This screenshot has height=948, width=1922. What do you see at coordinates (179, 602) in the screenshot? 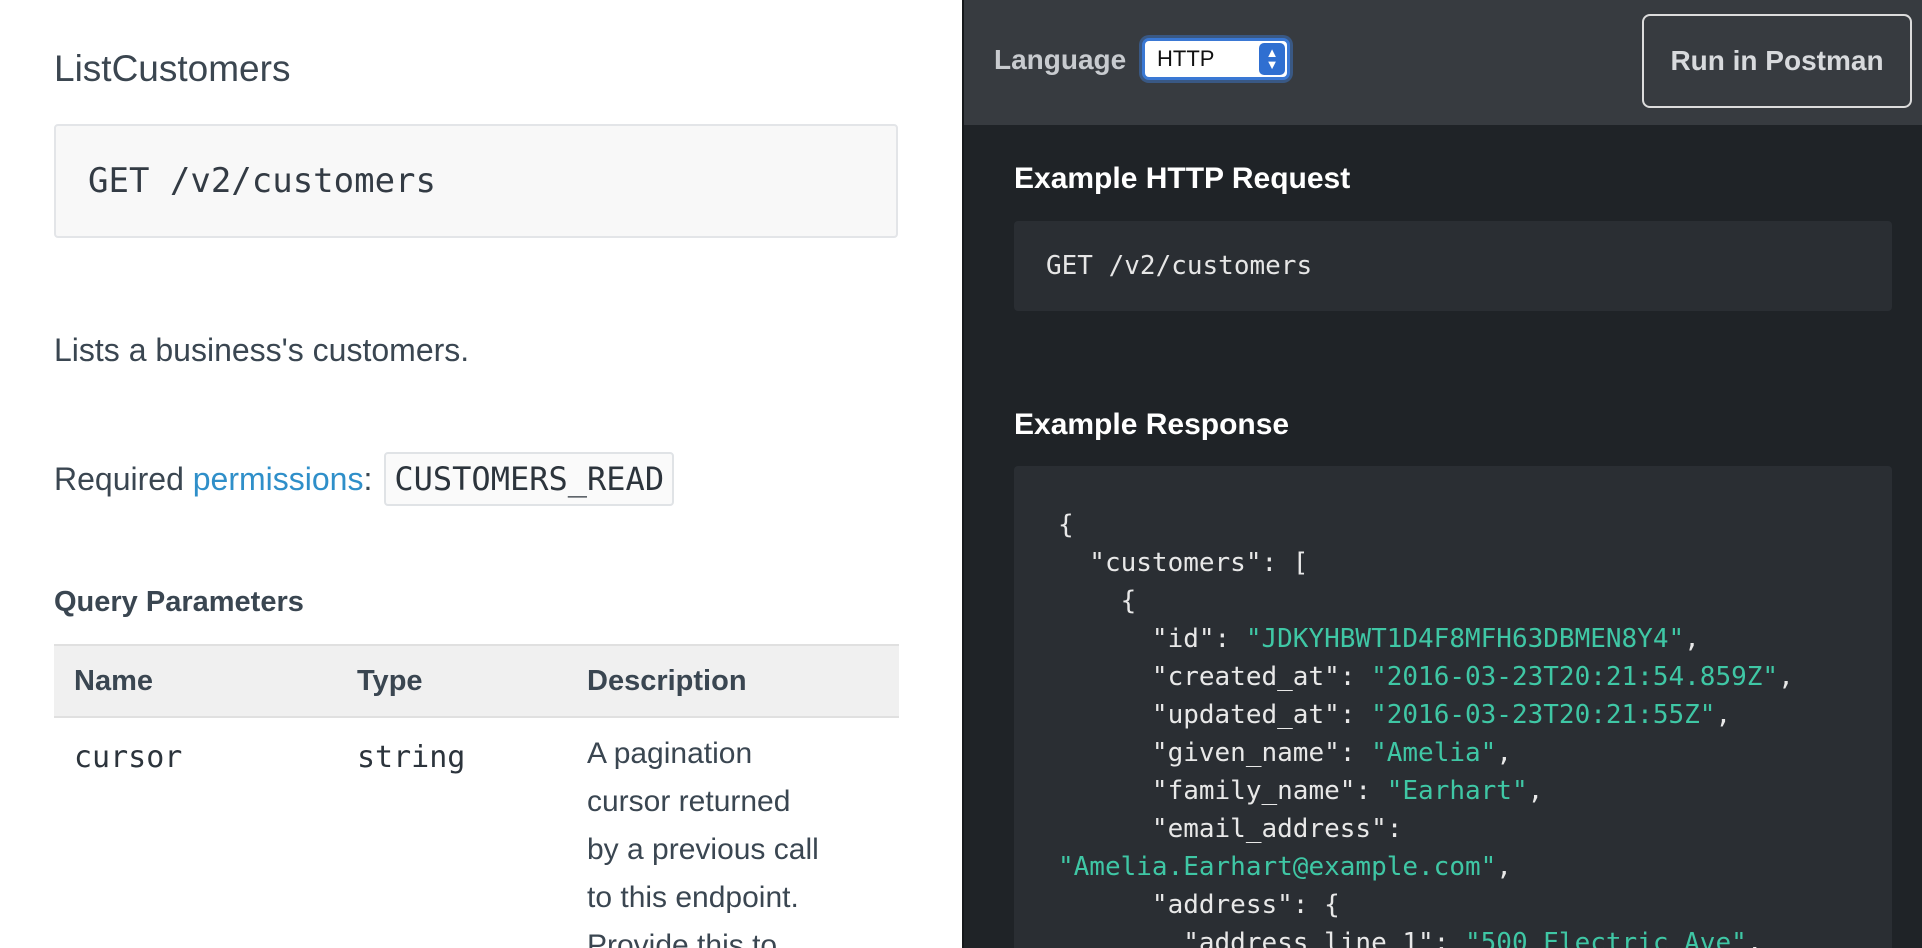
I see `query-parameters-heading: Query Parameters` at bounding box center [179, 602].